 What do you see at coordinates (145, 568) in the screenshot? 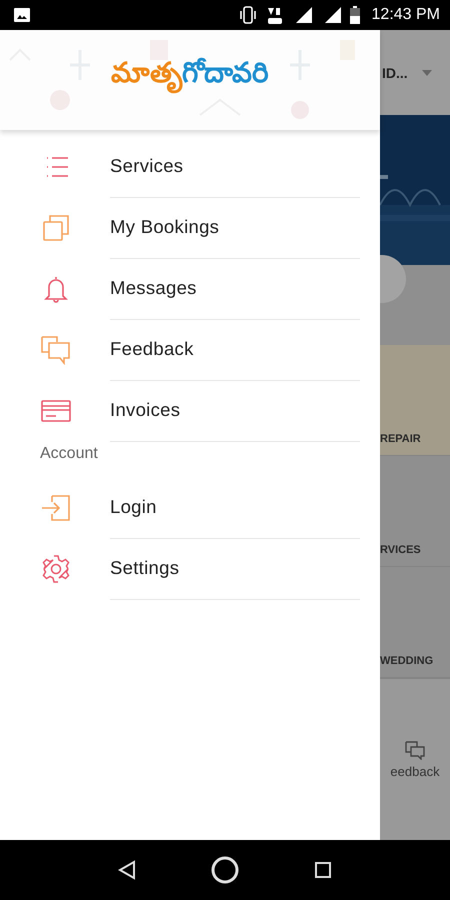
I see `menu-item: Settings` at bounding box center [145, 568].